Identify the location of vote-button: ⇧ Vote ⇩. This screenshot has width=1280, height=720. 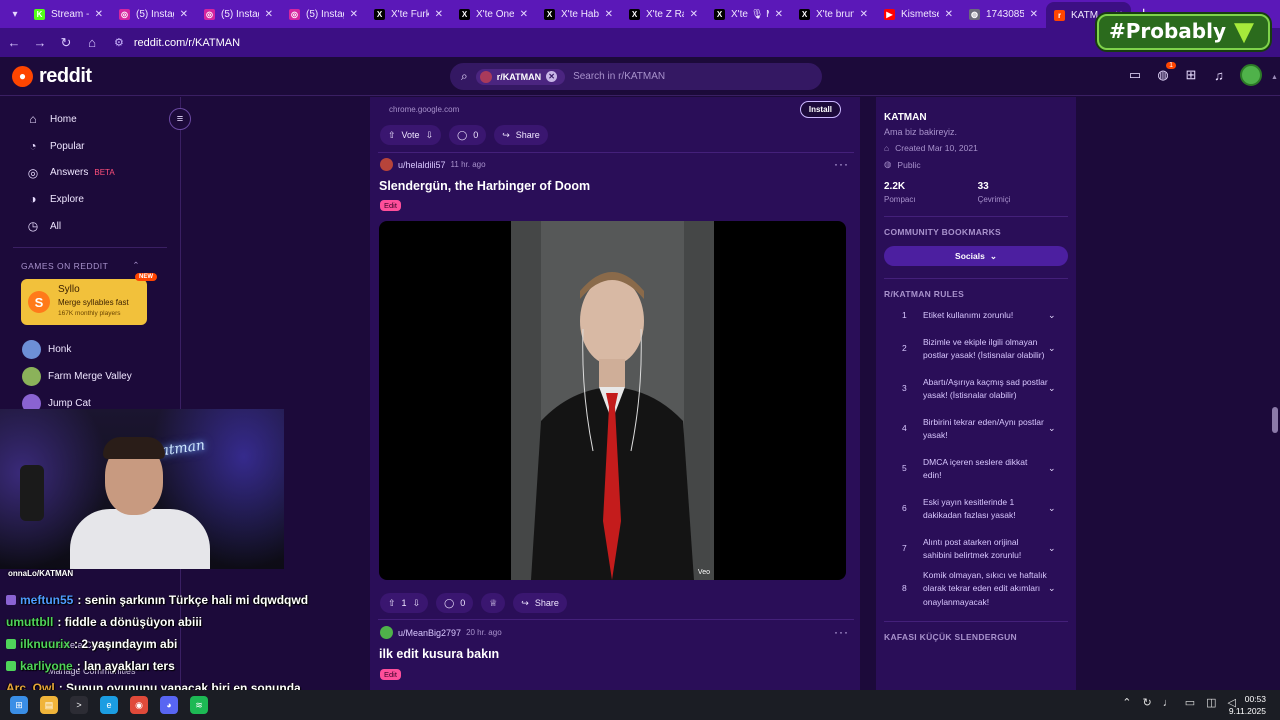
(411, 135).